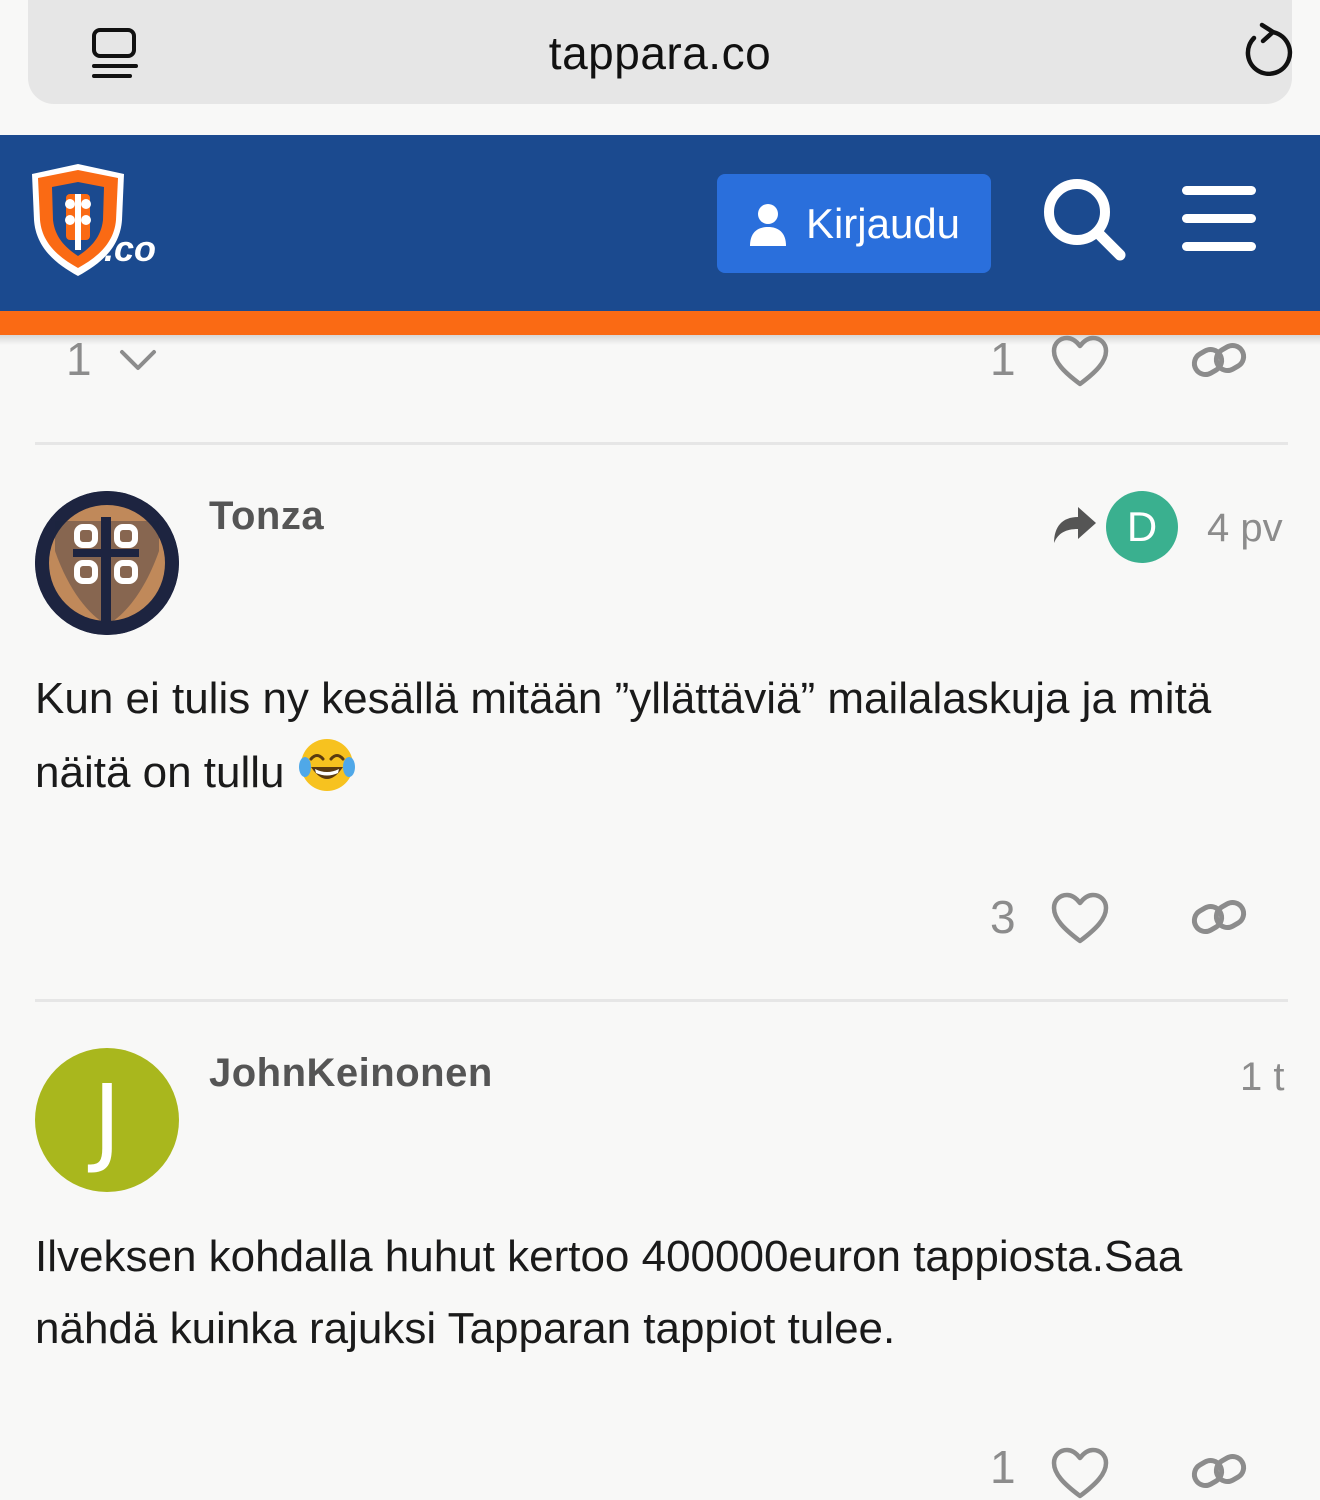 The width and height of the screenshot is (1320, 1500). I want to click on username: JohnKeinonen, so click(351, 1073).